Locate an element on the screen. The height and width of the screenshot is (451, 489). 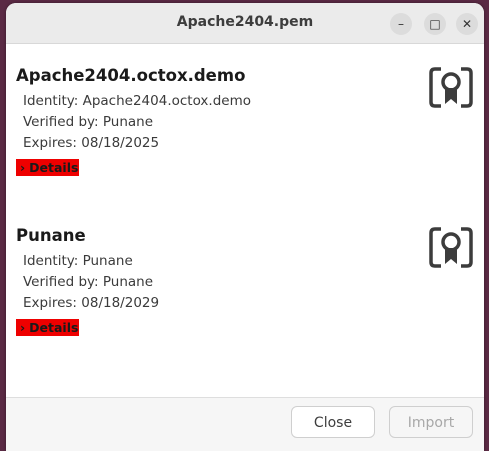
certificate-expires: Expires: 08/18/2025 is located at coordinates (91, 143).